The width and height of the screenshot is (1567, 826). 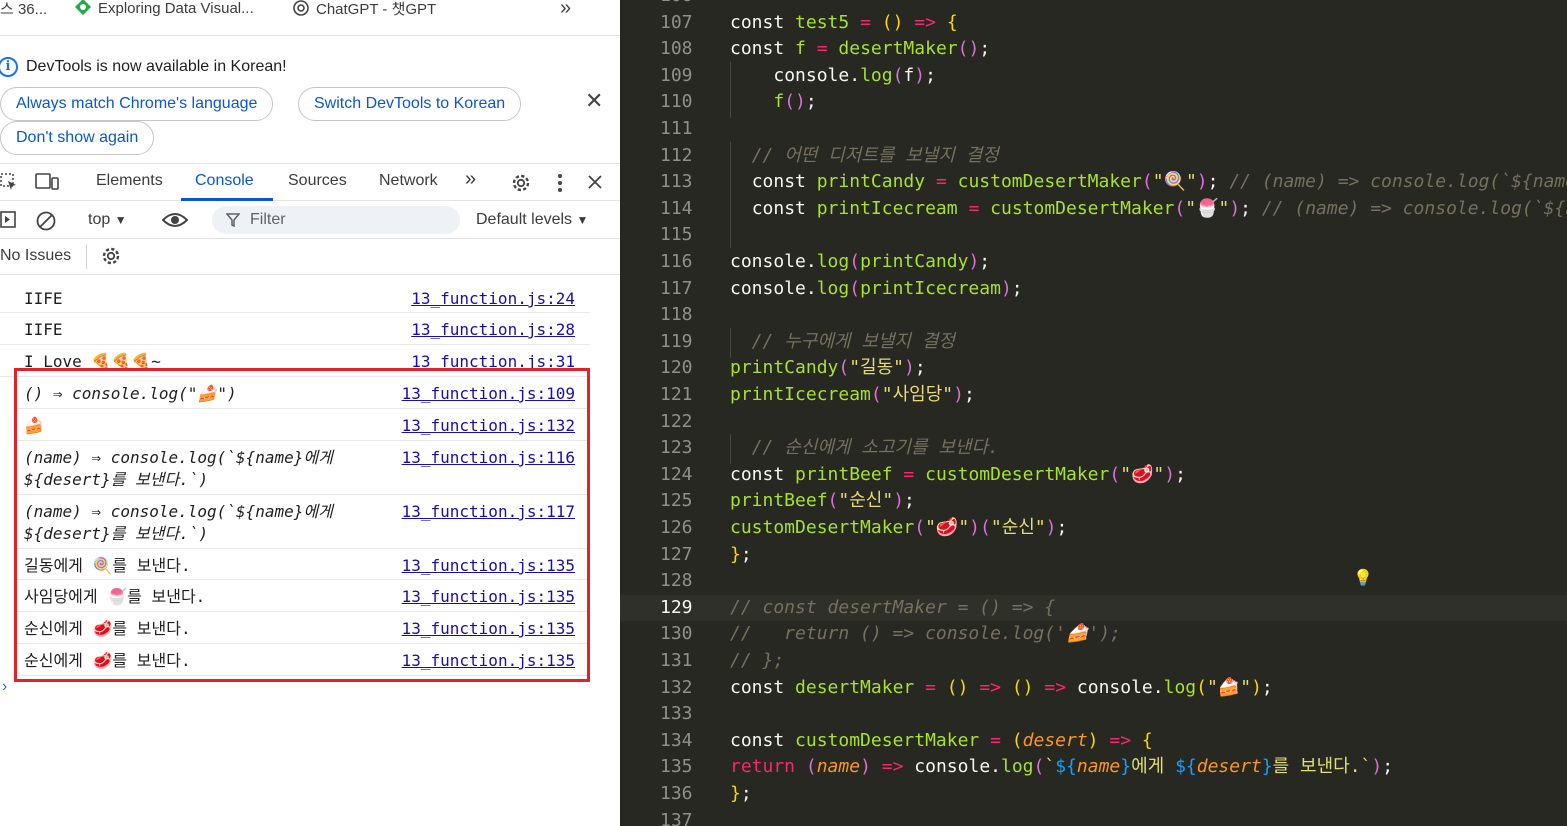 What do you see at coordinates (795, 102) in the screenshot?
I see `code-text: f();` at bounding box center [795, 102].